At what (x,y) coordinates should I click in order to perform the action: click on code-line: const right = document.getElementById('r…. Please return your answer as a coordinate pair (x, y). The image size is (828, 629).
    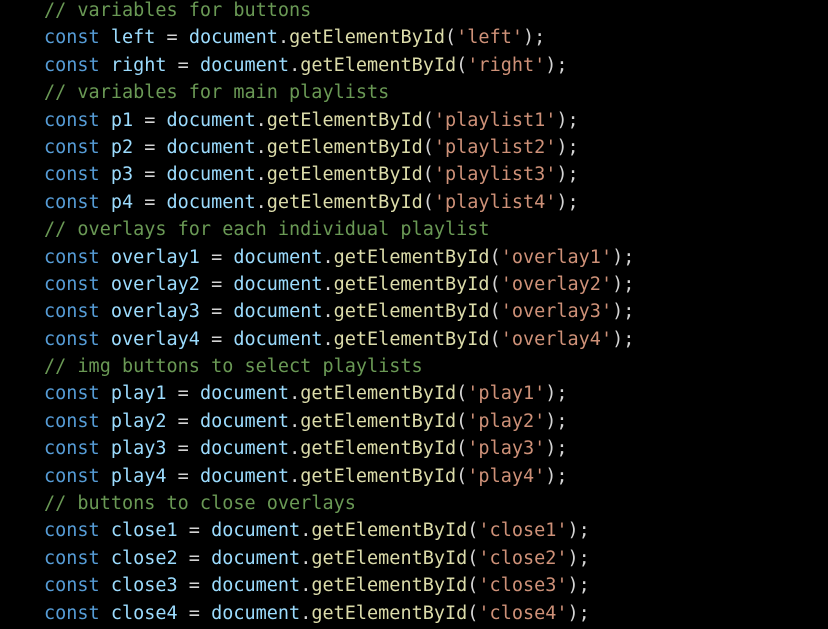
    Looking at the image, I should click on (339, 65).